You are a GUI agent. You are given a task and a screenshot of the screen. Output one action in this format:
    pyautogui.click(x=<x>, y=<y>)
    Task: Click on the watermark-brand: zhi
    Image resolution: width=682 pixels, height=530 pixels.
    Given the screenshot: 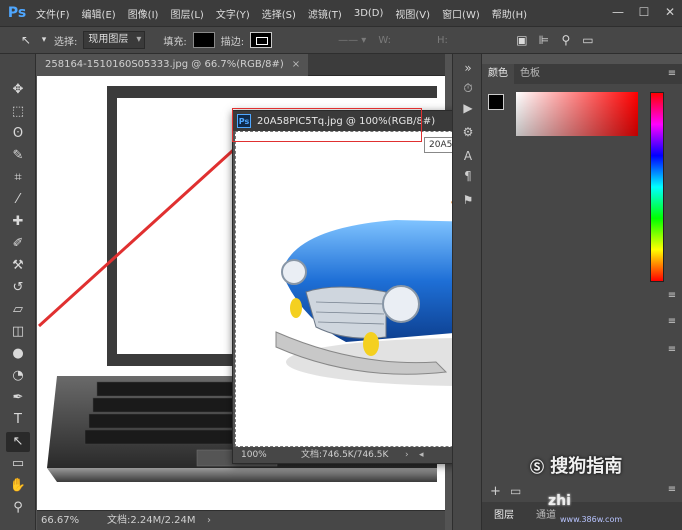 What is the action you would take?
    pyautogui.click(x=559, y=498)
    